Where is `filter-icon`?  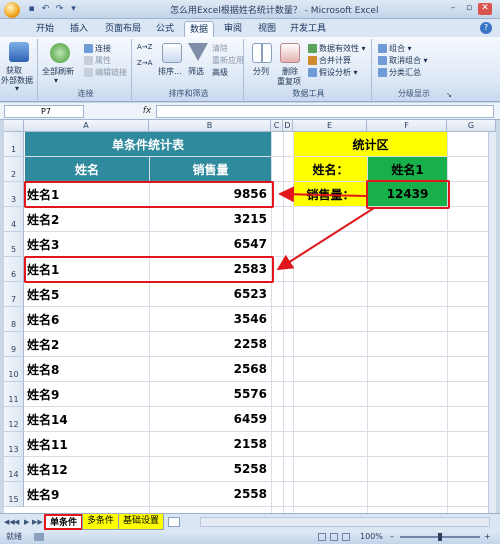
filter-icon is located at coordinates (198, 52).